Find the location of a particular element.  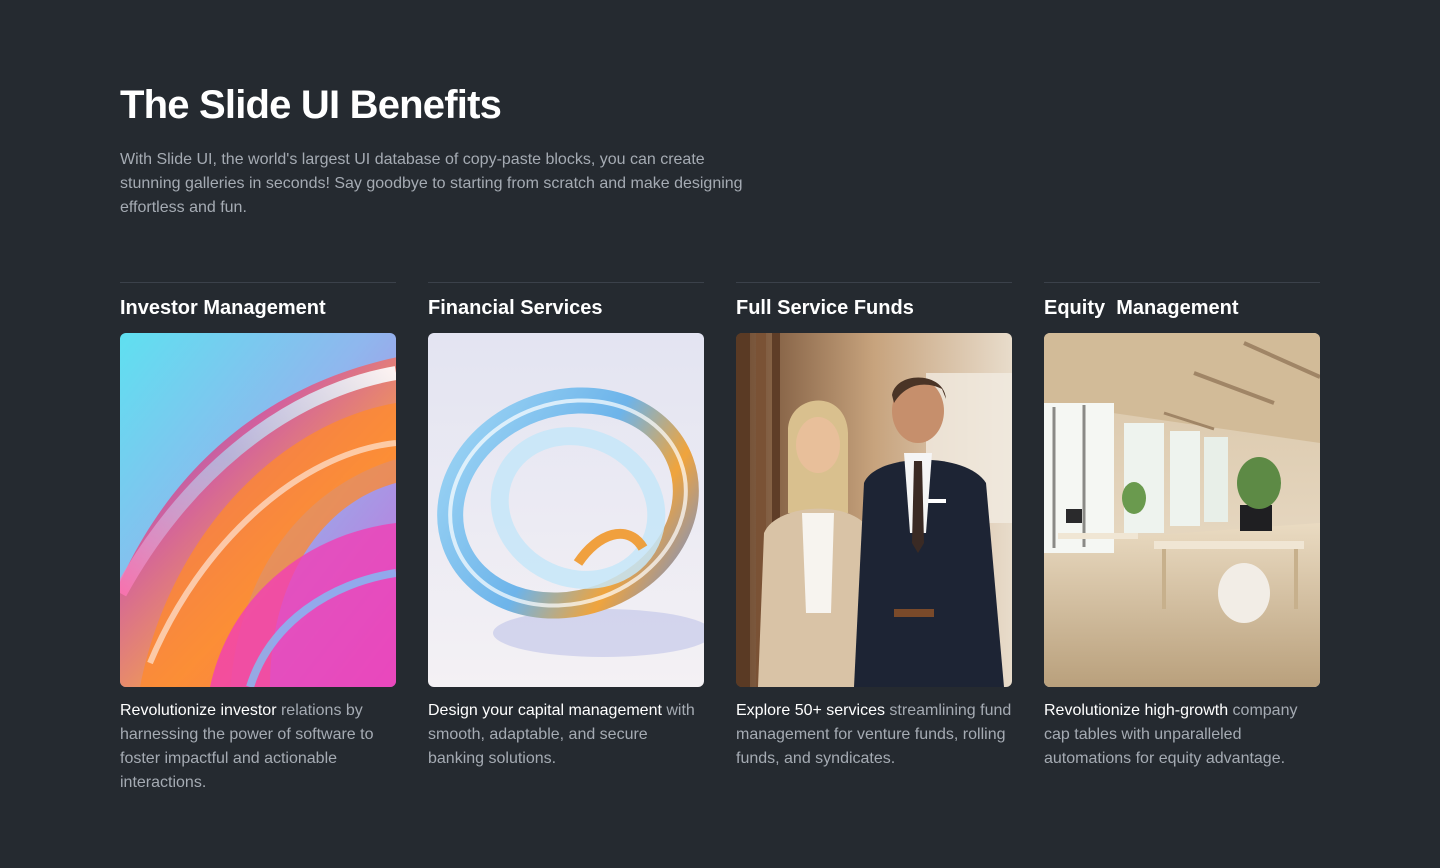

abstract-iridescent-swirl-image is located at coordinates (258, 510).